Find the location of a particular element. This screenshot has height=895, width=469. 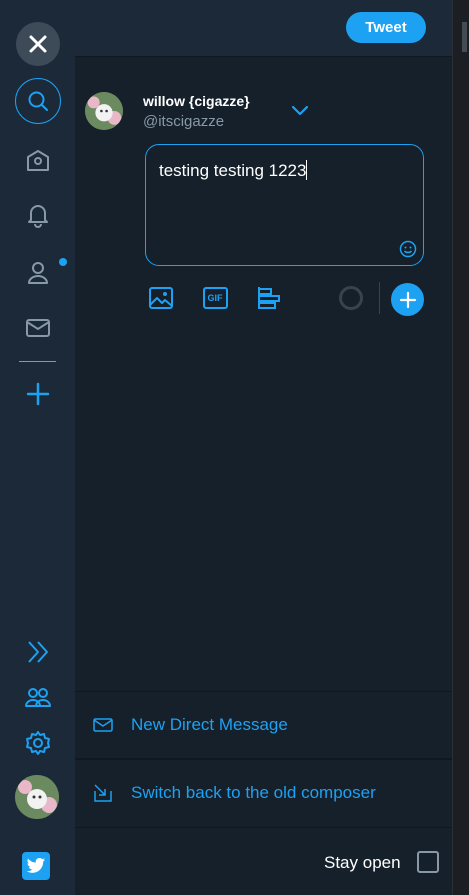

notification-dot is located at coordinates (63, 262).